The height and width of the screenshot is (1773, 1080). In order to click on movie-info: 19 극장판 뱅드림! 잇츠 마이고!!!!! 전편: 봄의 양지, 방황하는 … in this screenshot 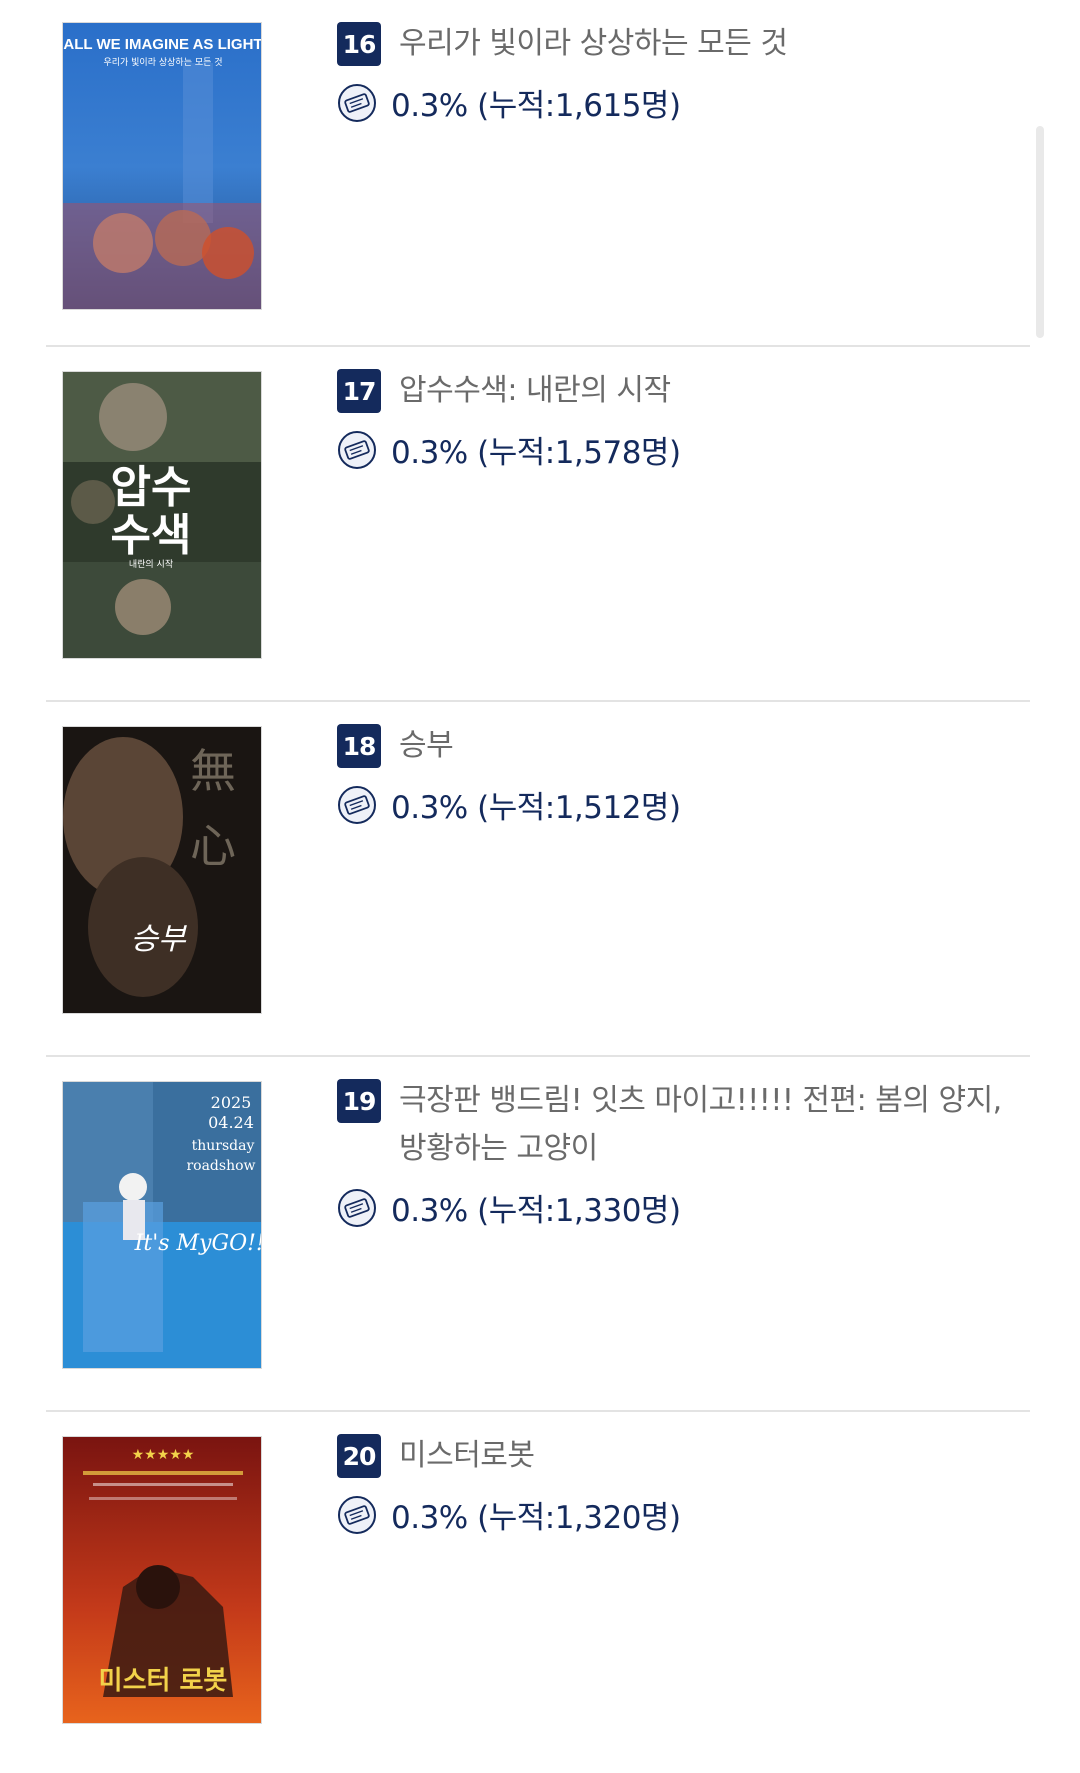, I will do `click(674, 1154)`.